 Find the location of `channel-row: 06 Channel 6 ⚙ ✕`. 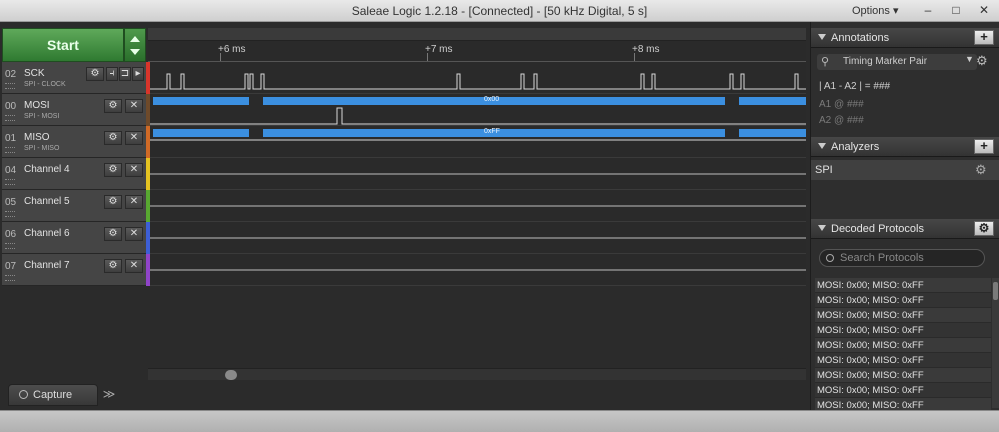

channel-row: 06 Channel 6 ⚙ ✕ is located at coordinates (75, 238).